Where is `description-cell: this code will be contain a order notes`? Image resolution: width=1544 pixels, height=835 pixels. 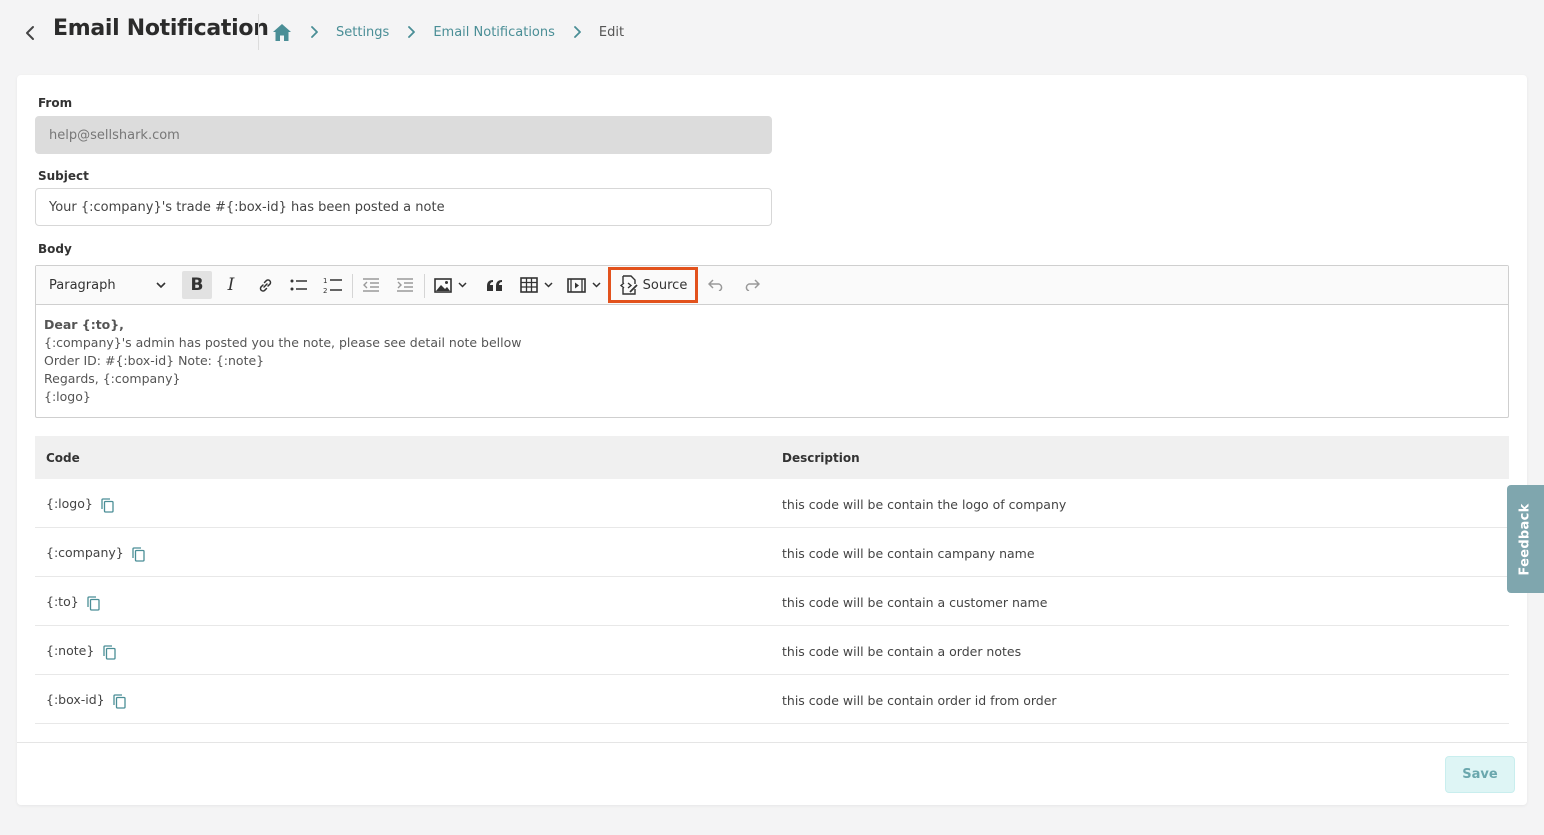
description-cell: this code will be contain a order notes is located at coordinates (902, 651).